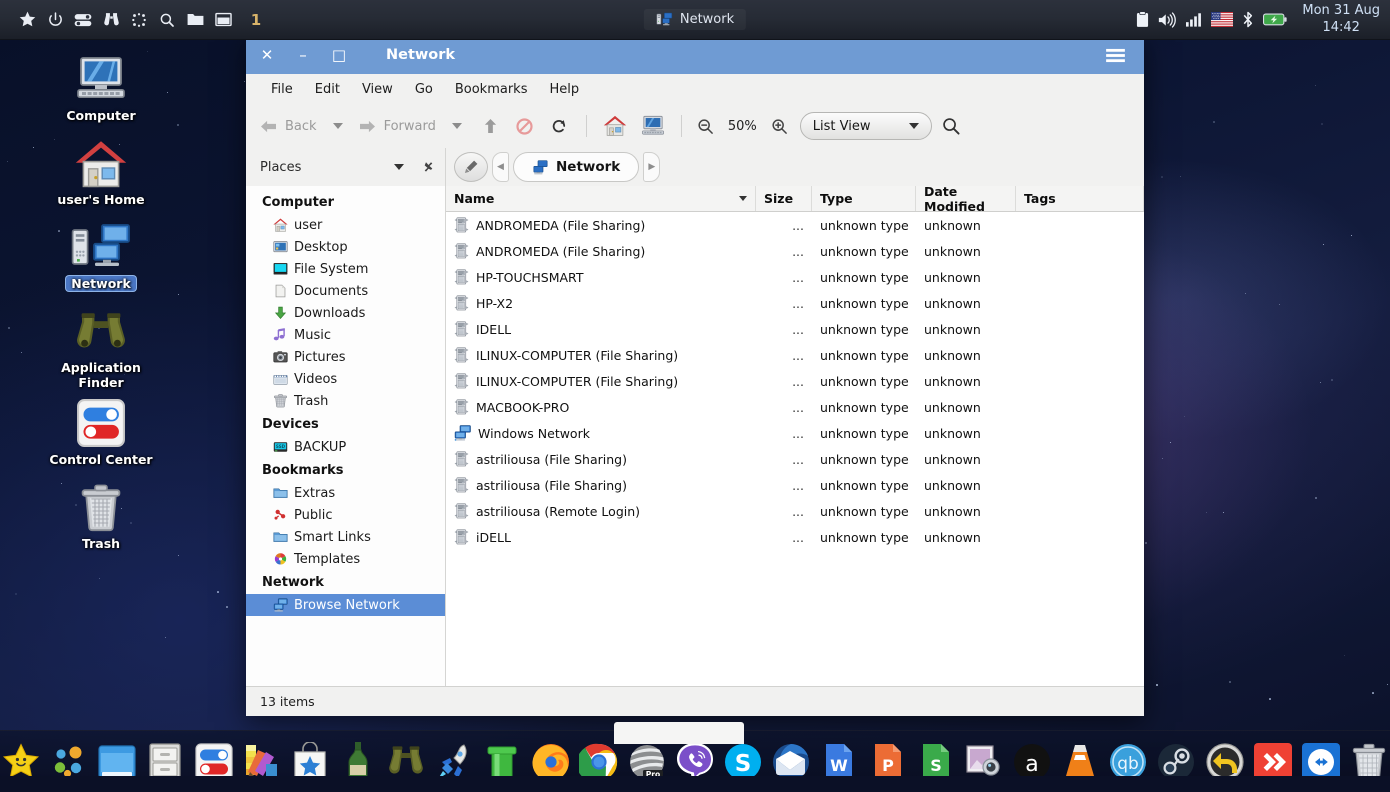  I want to click on table-row: iDELL ... unknown type unknown, so click(795, 537).